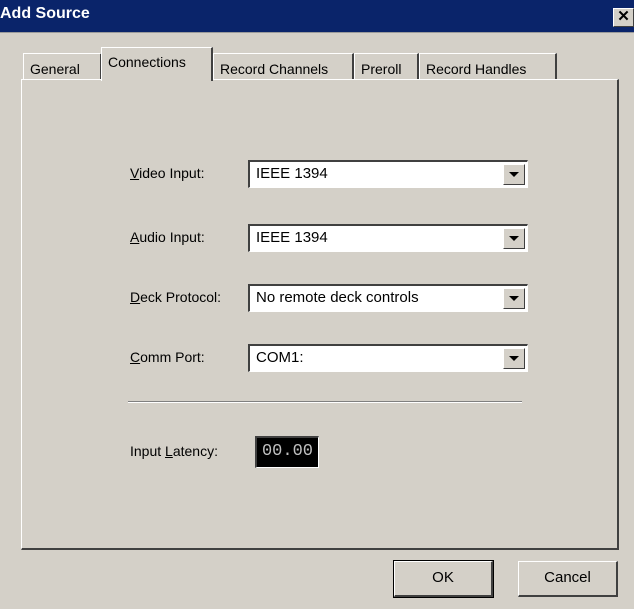 This screenshot has height=609, width=634. I want to click on audio-input-value: IEEE 1394, so click(292, 237).